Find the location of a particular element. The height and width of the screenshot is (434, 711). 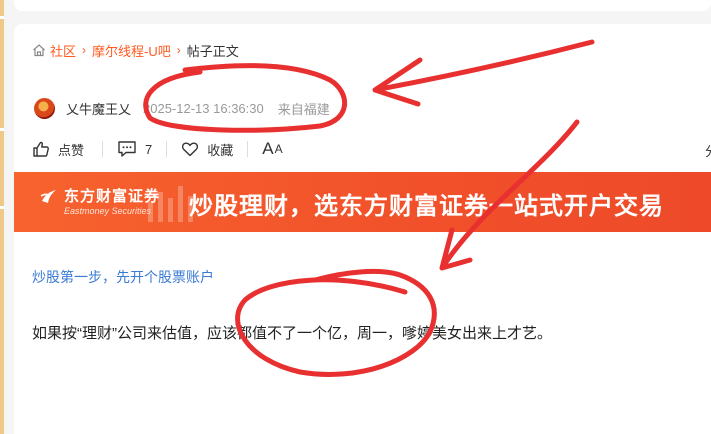

post-body: 如果按“理财”公司来估值，应该都值不了一个亿，周一，嗲婷美女出来上才艺。 is located at coordinates (292, 333).